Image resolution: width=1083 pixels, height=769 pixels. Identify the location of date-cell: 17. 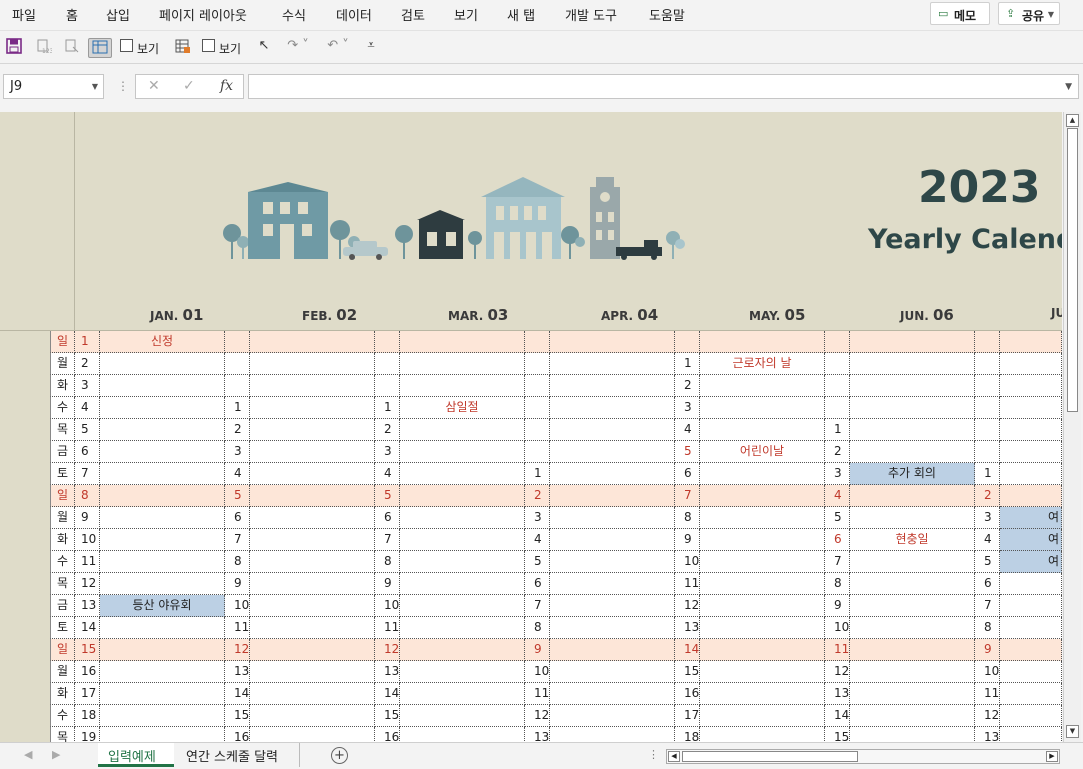
(687, 716).